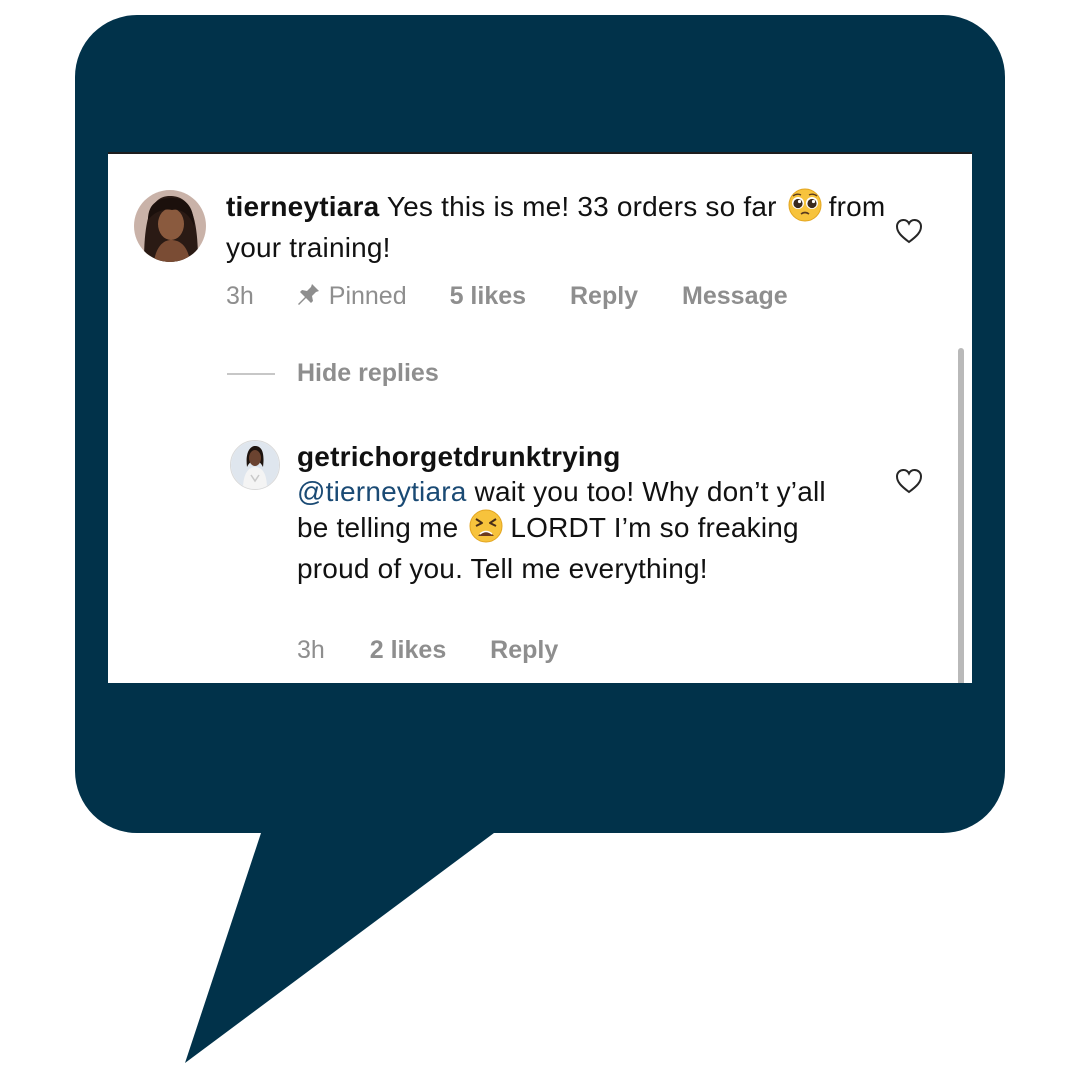 This screenshot has height=1080, width=1080. Describe the element at coordinates (735, 296) in the screenshot. I see `message-button: Message` at that location.